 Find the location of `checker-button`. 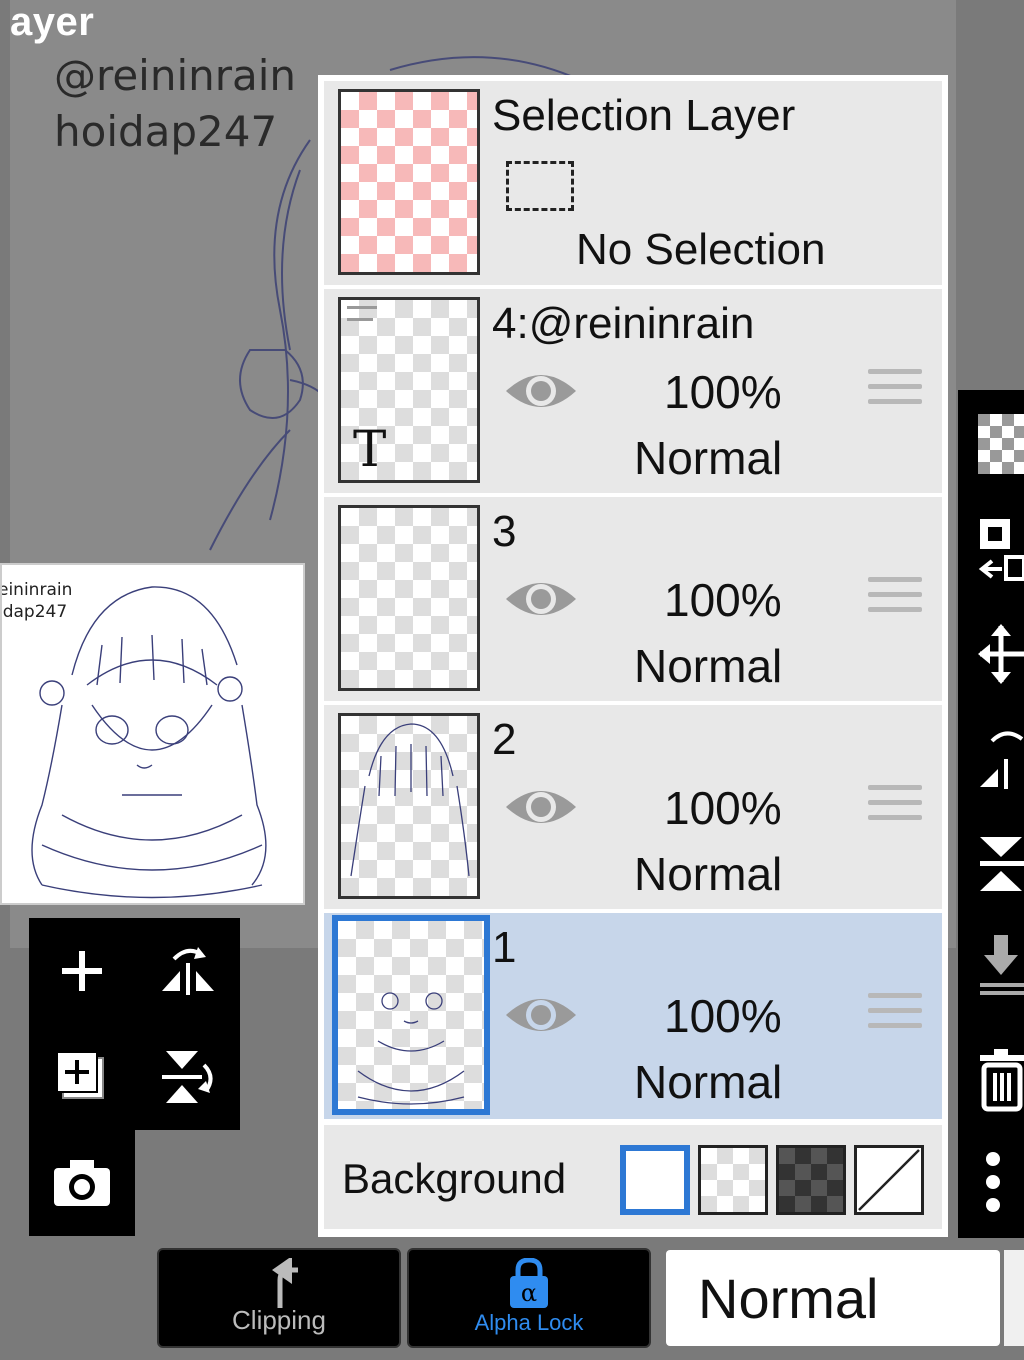

checker-button is located at coordinates (991, 444).